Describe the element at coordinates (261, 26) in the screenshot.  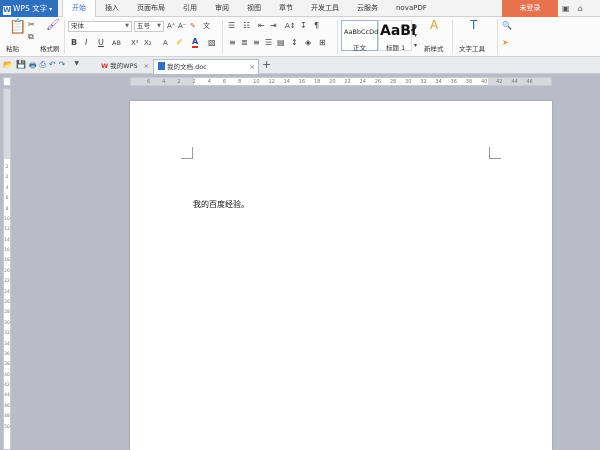
I see `decrease-indent-icon: ⇤` at that location.